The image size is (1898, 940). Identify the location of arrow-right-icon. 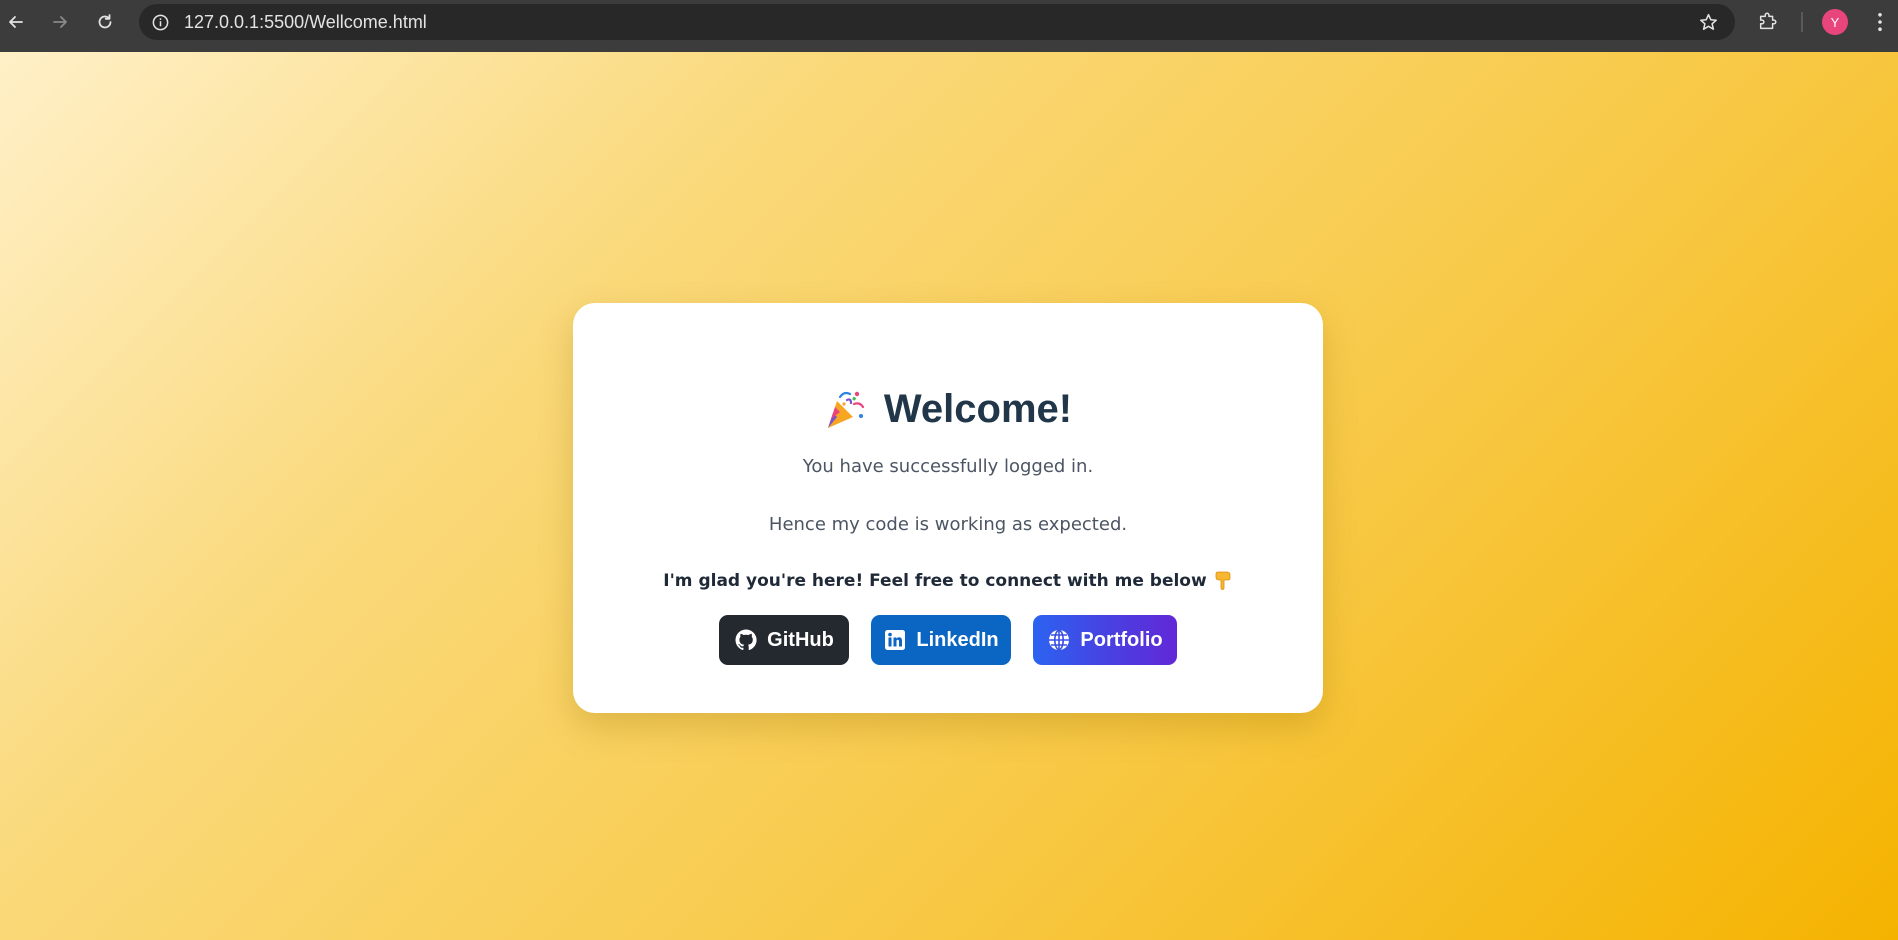
(60, 22).